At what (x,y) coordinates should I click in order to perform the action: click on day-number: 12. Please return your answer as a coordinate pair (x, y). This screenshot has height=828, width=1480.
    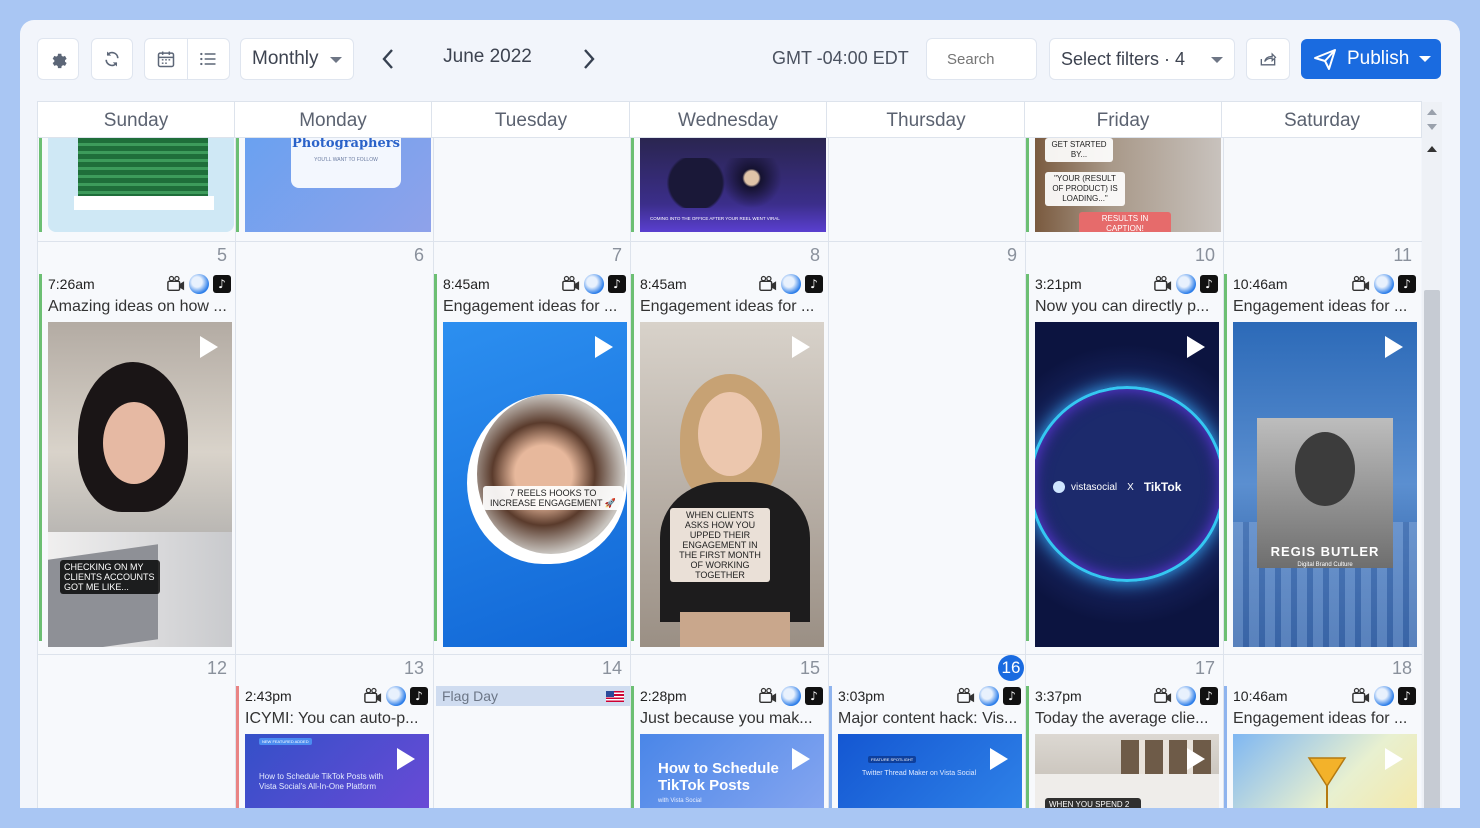
    Looking at the image, I should click on (216, 668).